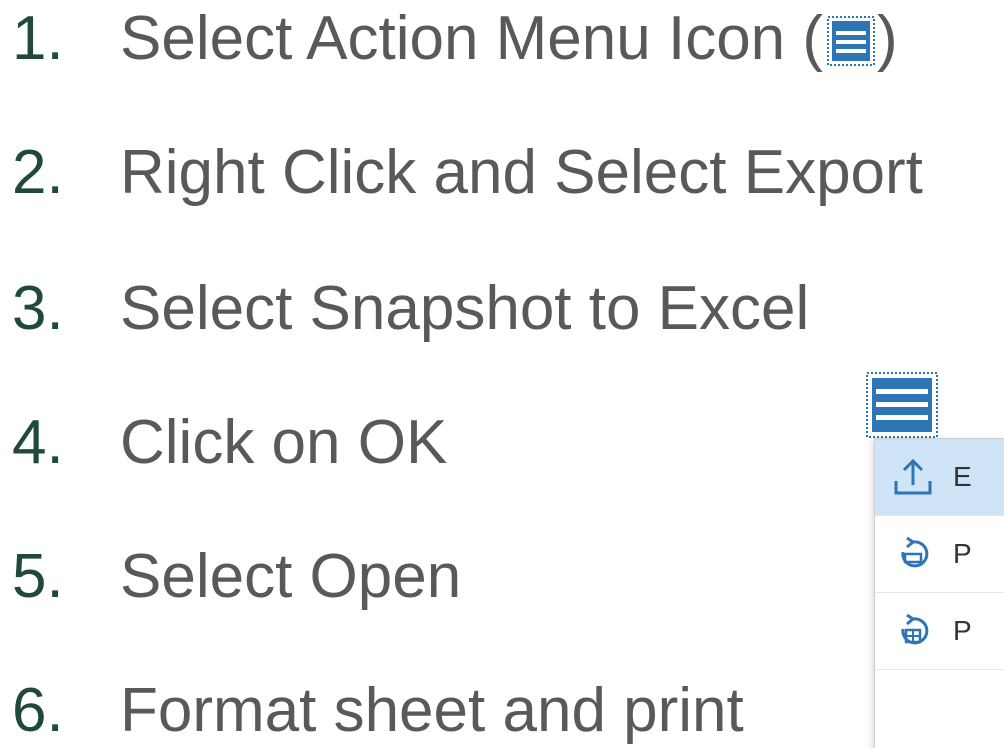 The image size is (1004, 748). What do you see at coordinates (38, 308) in the screenshot?
I see `step-number: 3.` at bounding box center [38, 308].